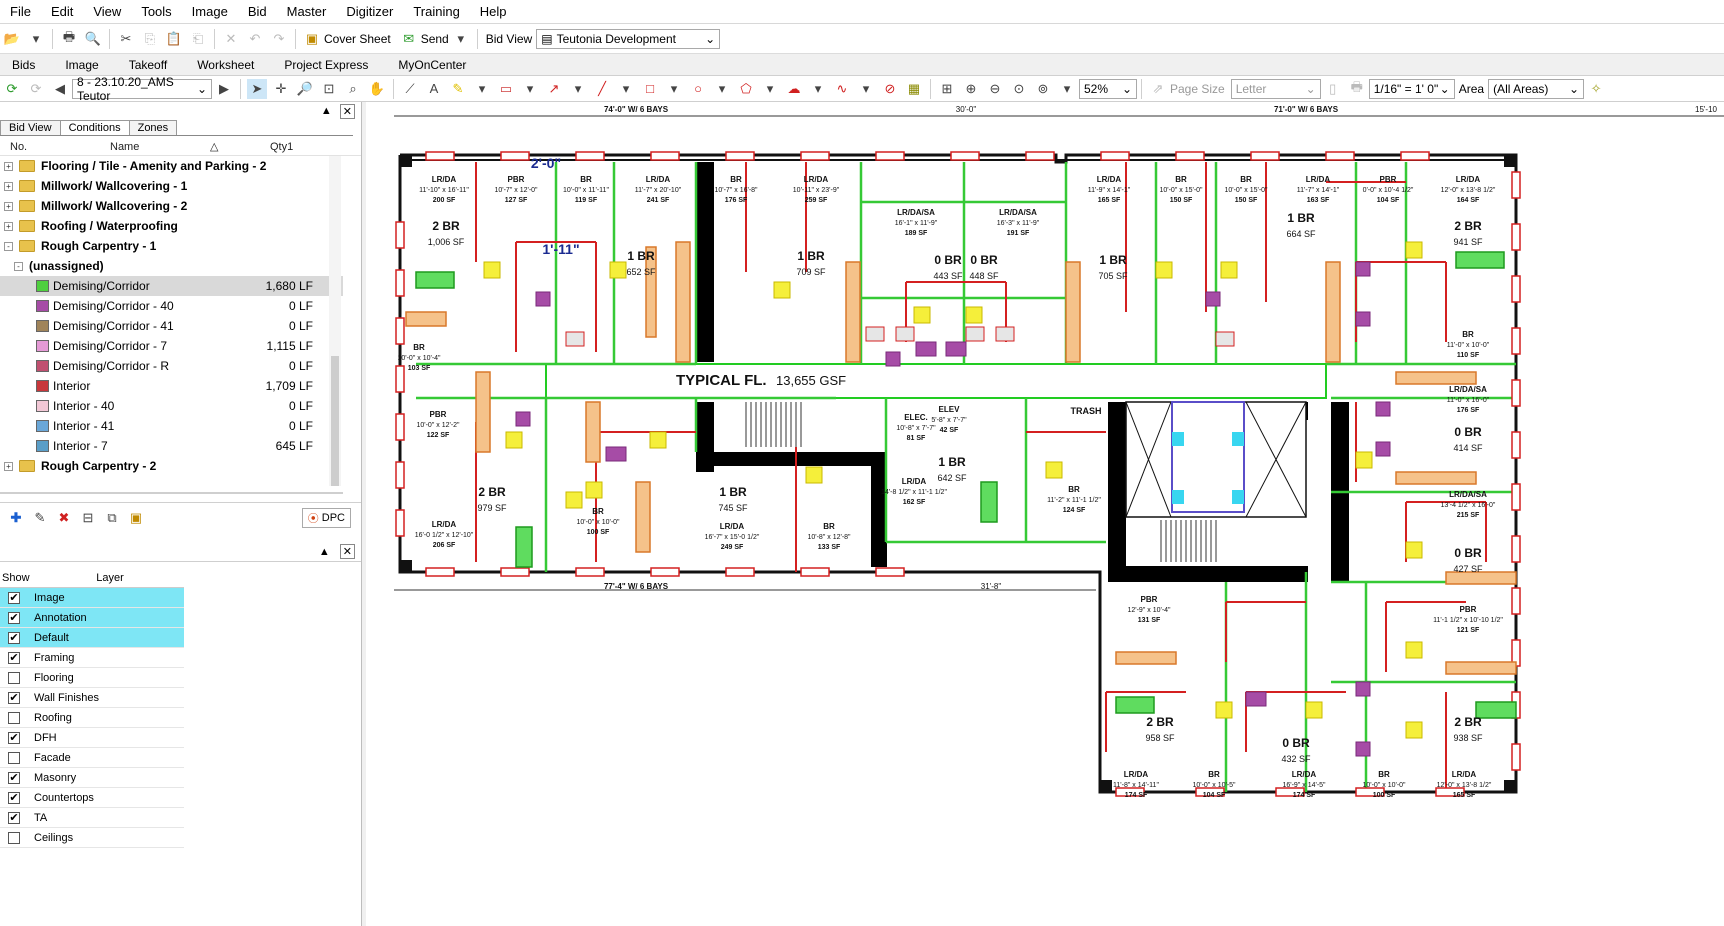 The height and width of the screenshot is (926, 1724). What do you see at coordinates (198, 39) in the screenshot?
I see `paste-special-icon: ⎗` at bounding box center [198, 39].